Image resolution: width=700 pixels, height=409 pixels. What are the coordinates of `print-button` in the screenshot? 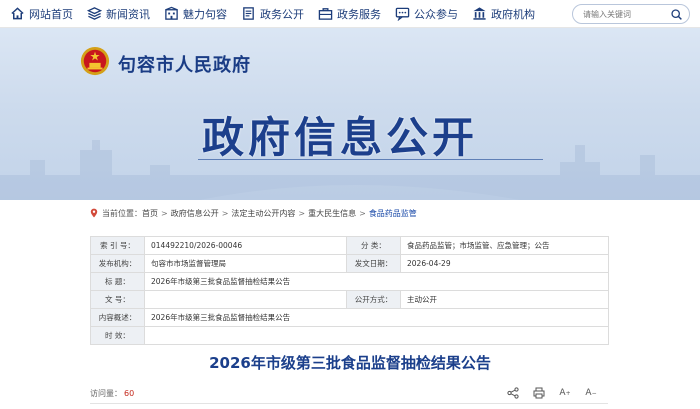 It's located at (539, 393).